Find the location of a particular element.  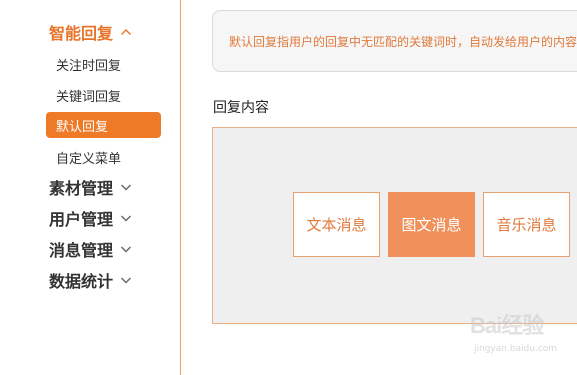

default-reply-notice: 默认回复指用户的回复中无匹配的关键词时，自动发给用户的内容 is located at coordinates (394, 41).